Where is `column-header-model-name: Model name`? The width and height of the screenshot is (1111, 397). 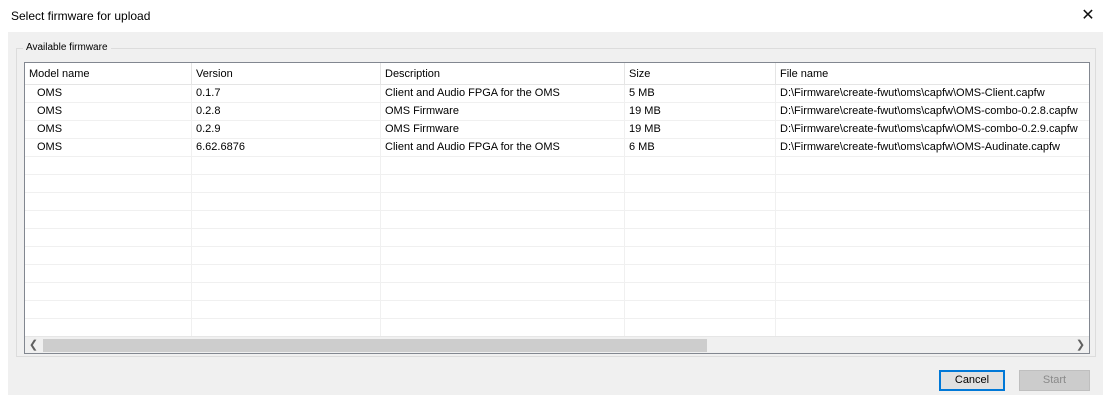
column-header-model-name: Model name is located at coordinates (108, 74).